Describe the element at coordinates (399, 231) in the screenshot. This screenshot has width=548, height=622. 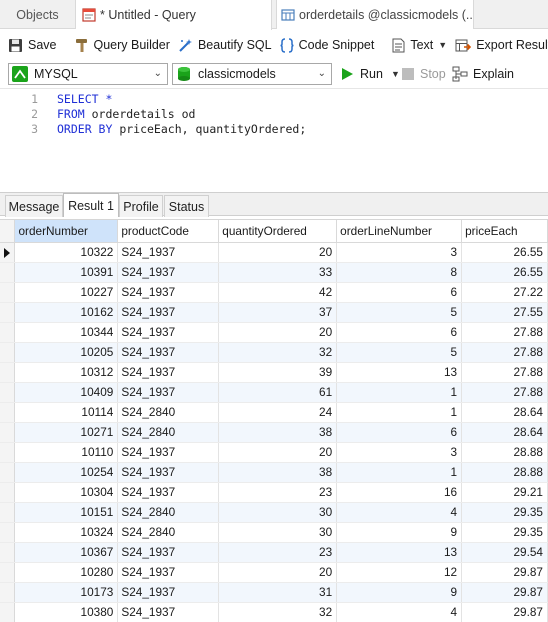
I see `column-header-orderlinenumber: orderLineNumber` at that location.